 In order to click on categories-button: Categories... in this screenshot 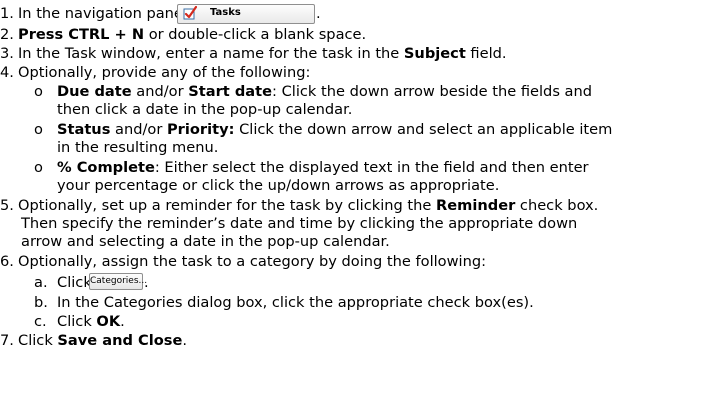, I will do `click(118, 281)`.